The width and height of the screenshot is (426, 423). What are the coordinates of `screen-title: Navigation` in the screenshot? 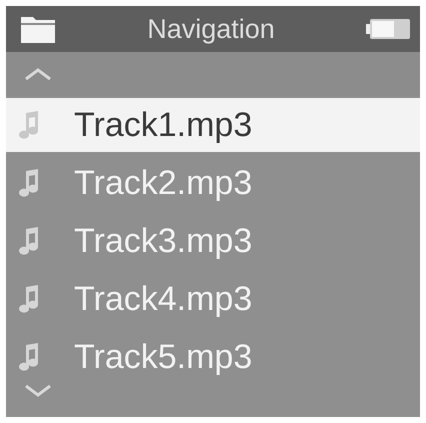 It's located at (211, 29).